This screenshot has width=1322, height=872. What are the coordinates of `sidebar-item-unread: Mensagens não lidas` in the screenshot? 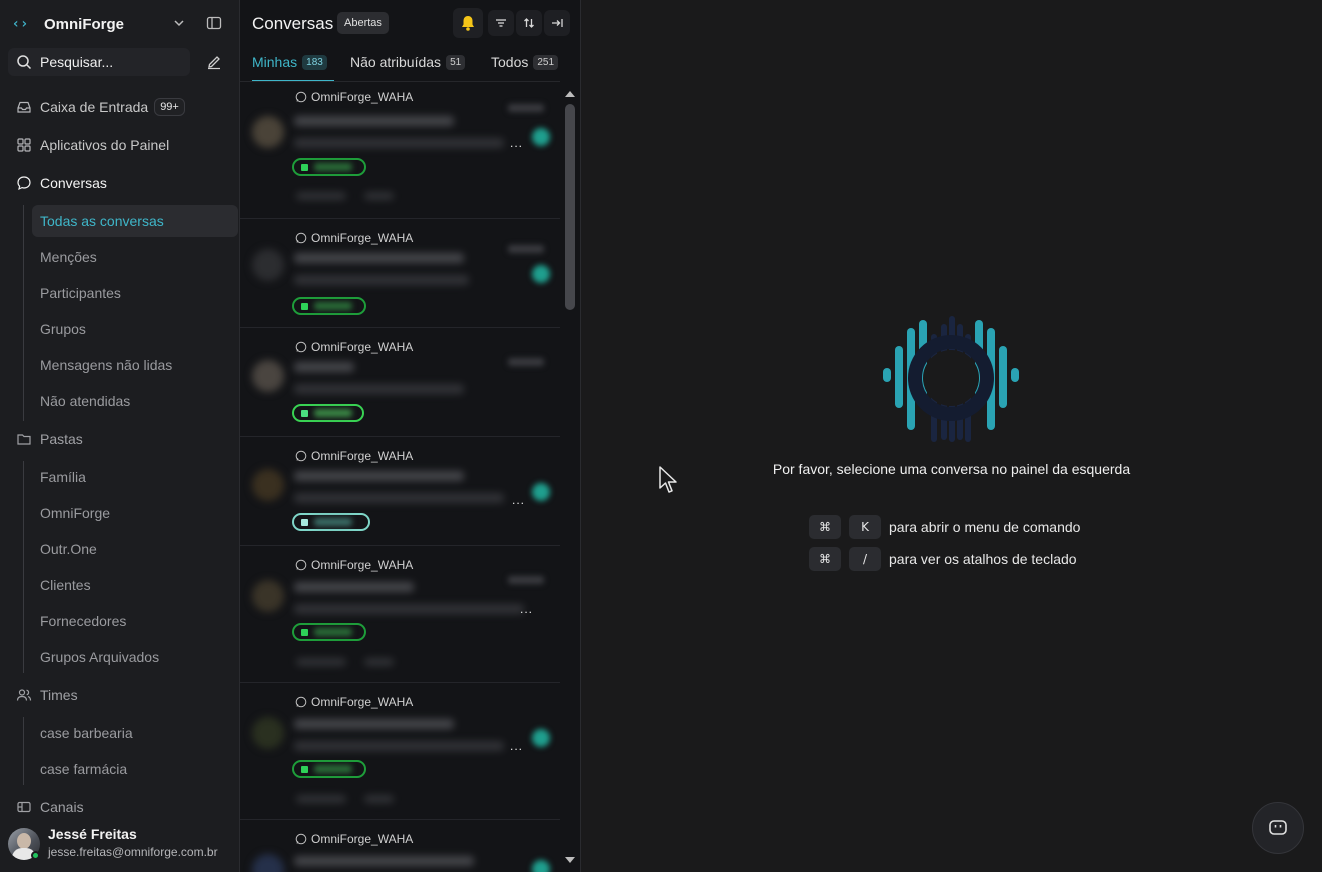 It's located at (106, 365).